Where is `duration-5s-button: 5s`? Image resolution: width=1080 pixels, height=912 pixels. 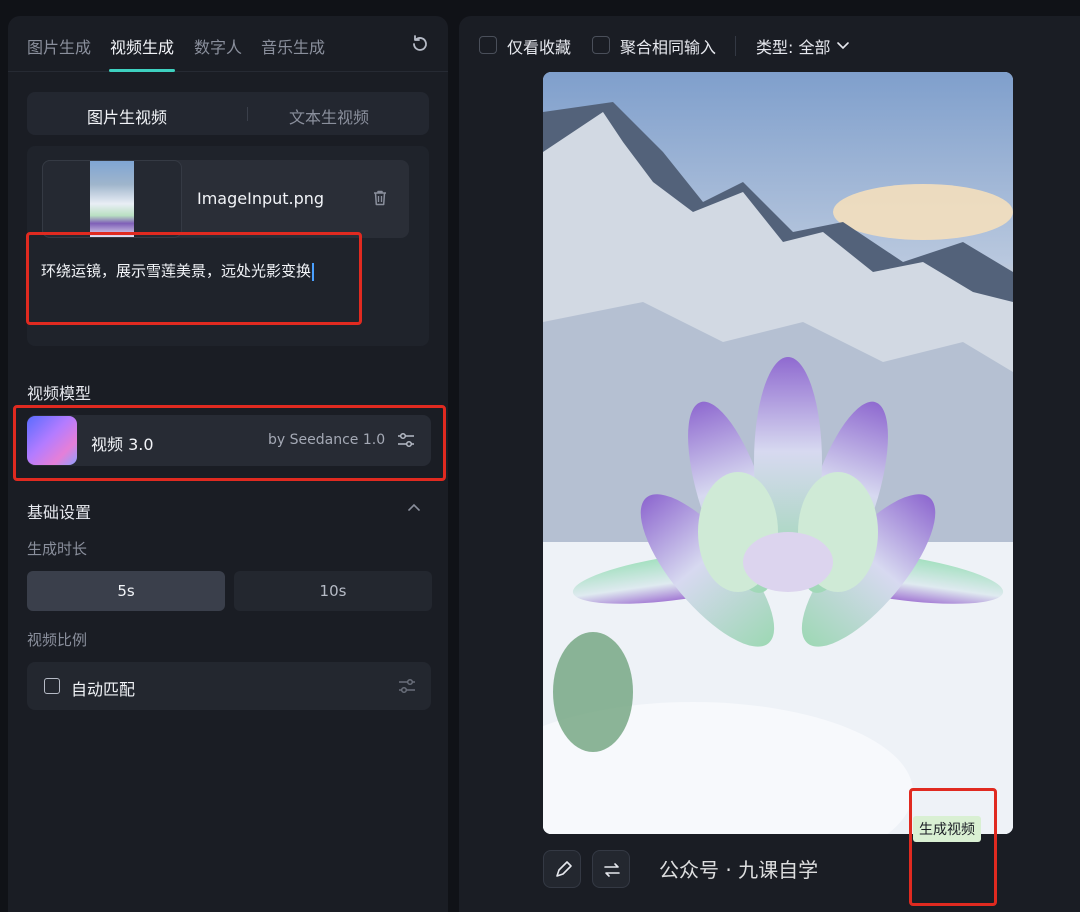
duration-5s-button: 5s is located at coordinates (126, 591).